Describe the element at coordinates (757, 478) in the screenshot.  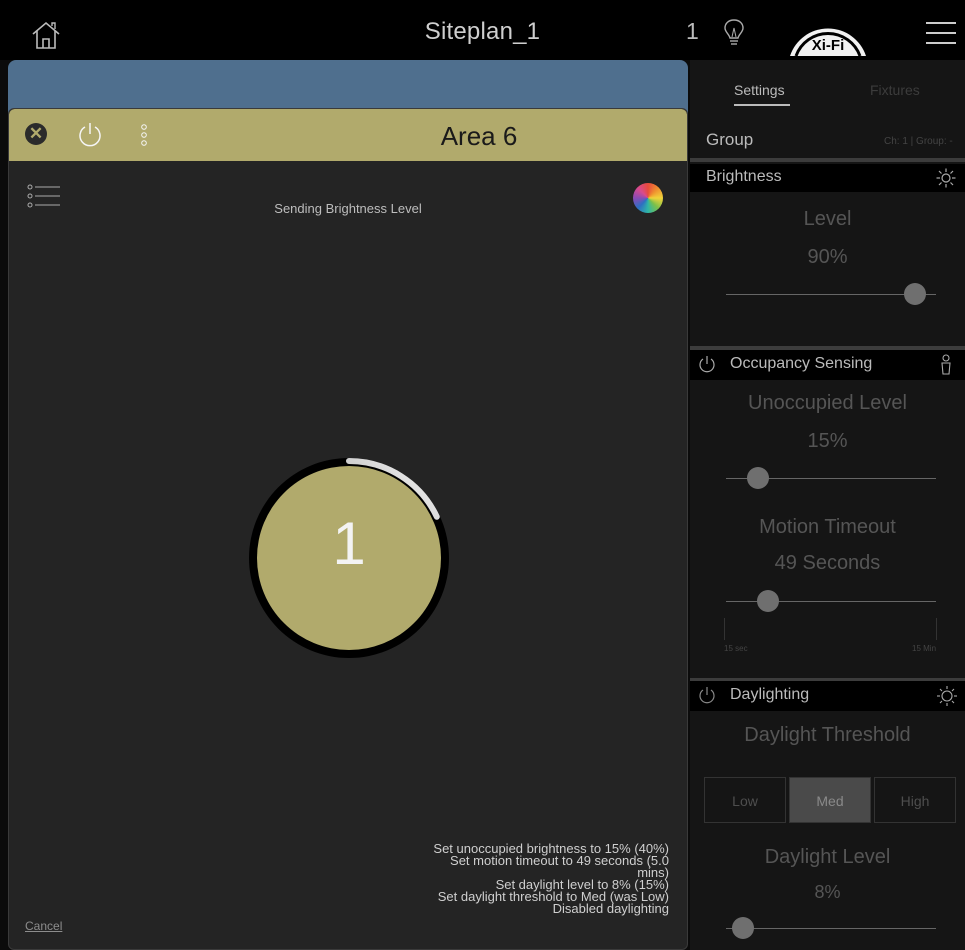
I see `unoccupied-slider-knob` at that location.